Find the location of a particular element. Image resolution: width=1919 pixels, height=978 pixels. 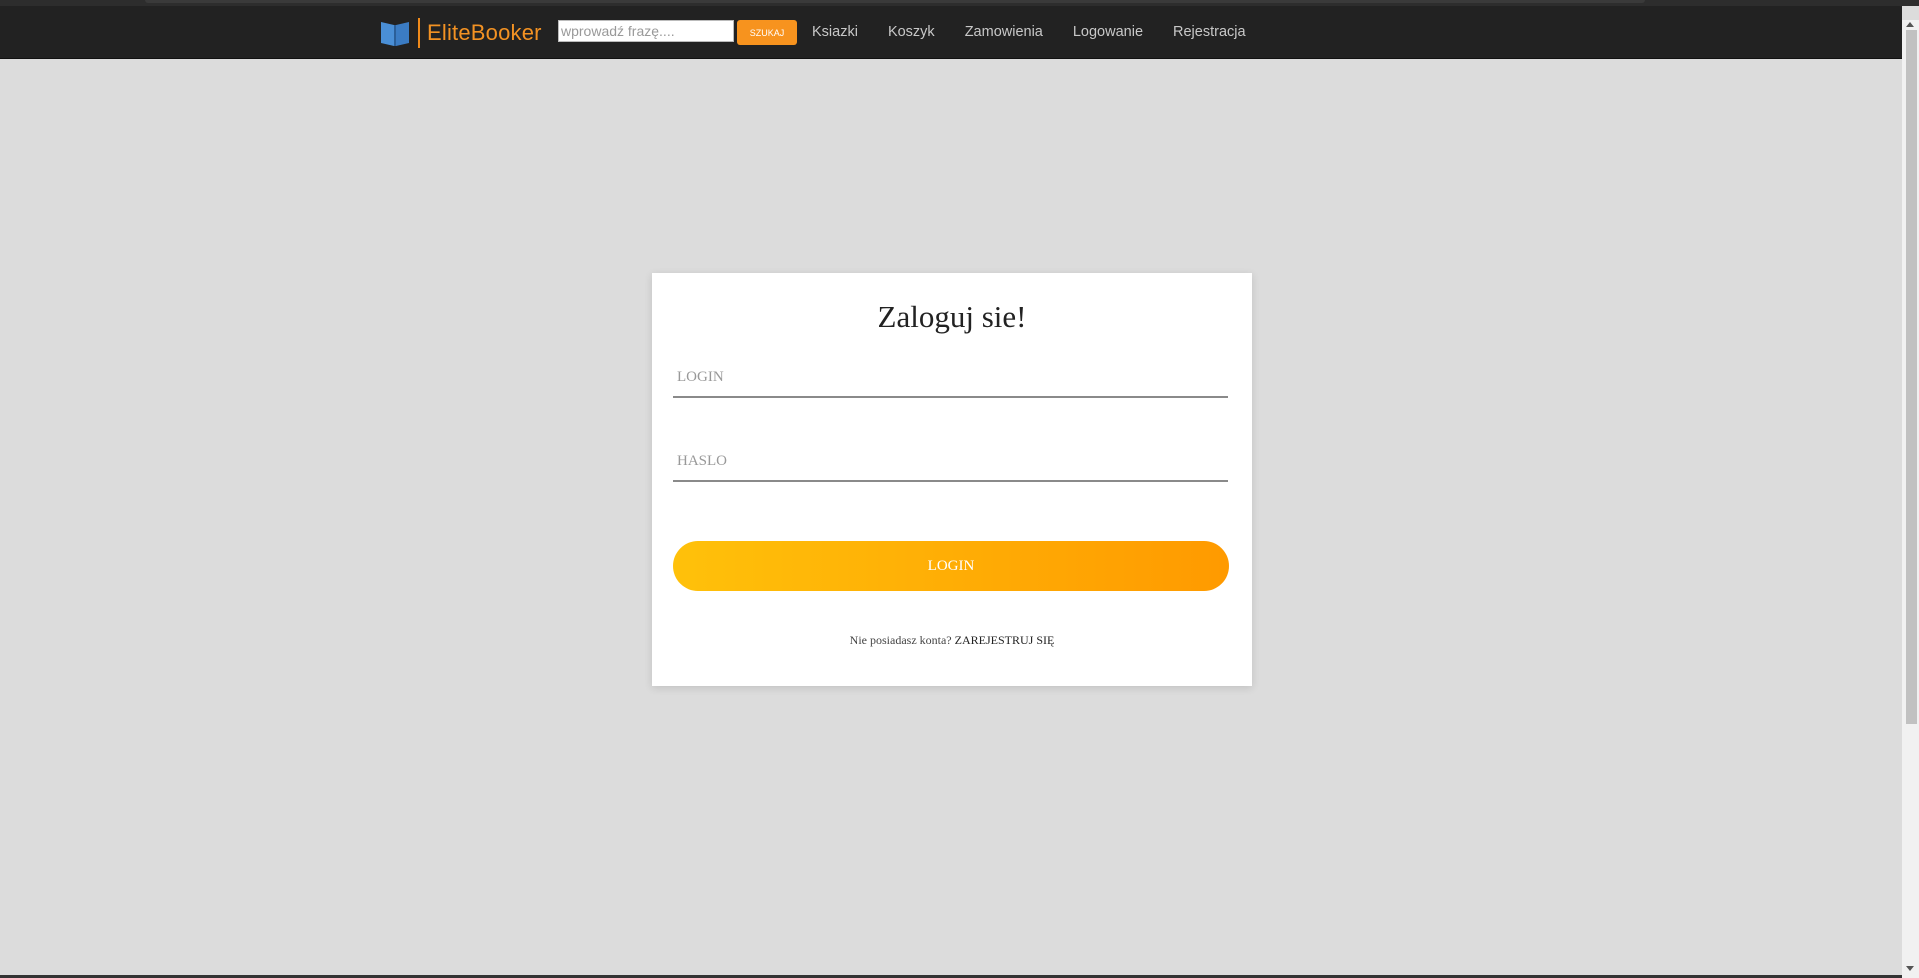

nav-item-ksiazki: Ksiazki is located at coordinates (835, 32).